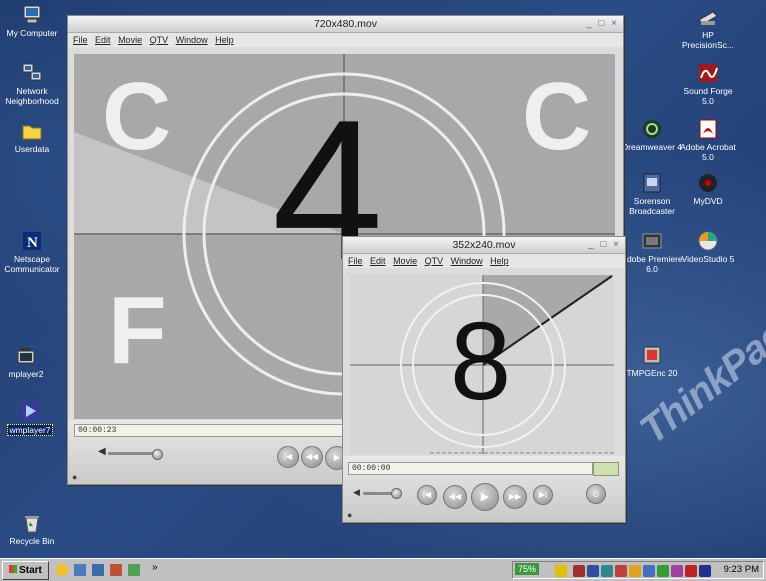 This screenshot has width=766, height=581. I want to click on dreamweaver-icon, so click(652, 129).